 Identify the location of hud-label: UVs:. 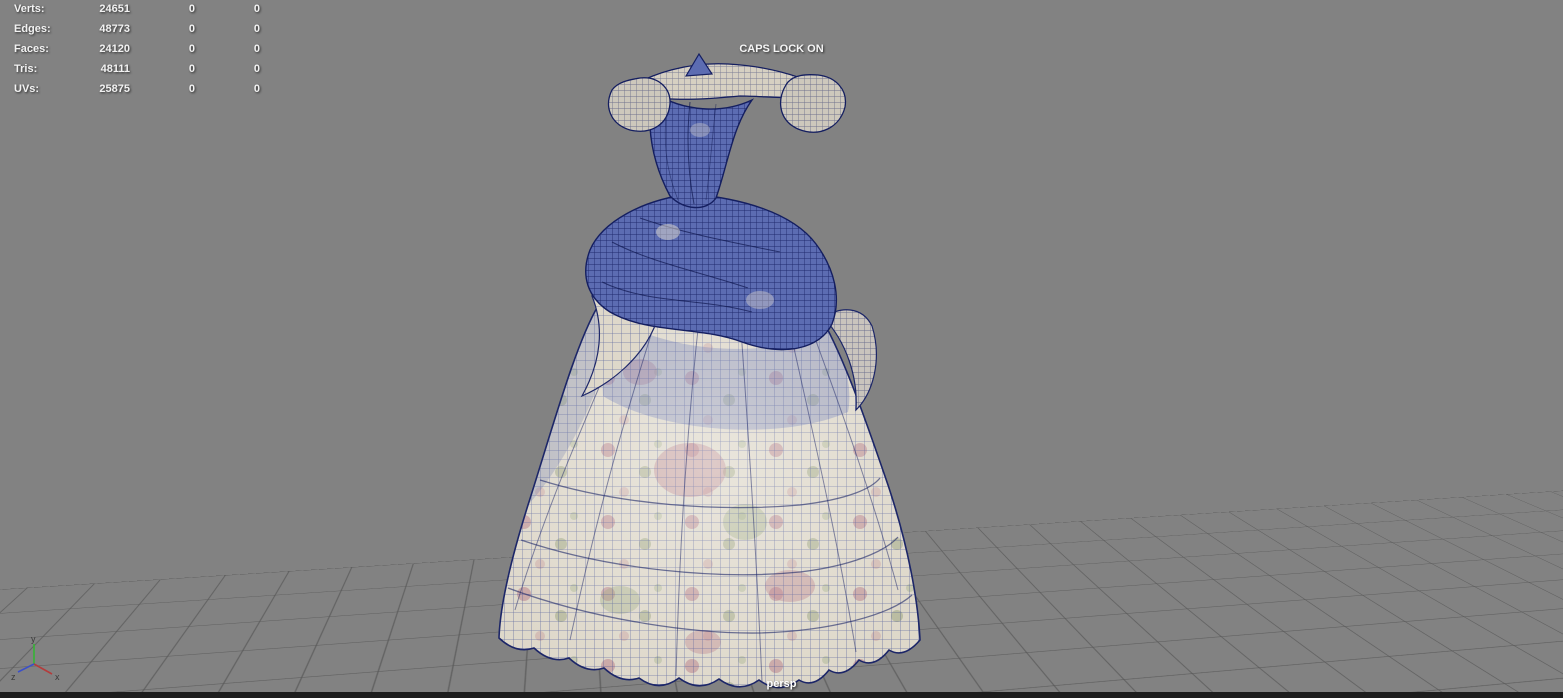
(27, 89).